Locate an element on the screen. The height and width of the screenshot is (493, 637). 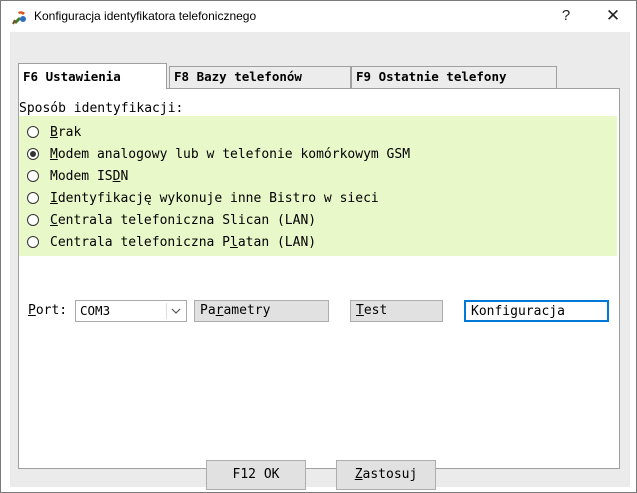
tab-recent-phones: F9 Ostatnie telefony is located at coordinates (454, 77).